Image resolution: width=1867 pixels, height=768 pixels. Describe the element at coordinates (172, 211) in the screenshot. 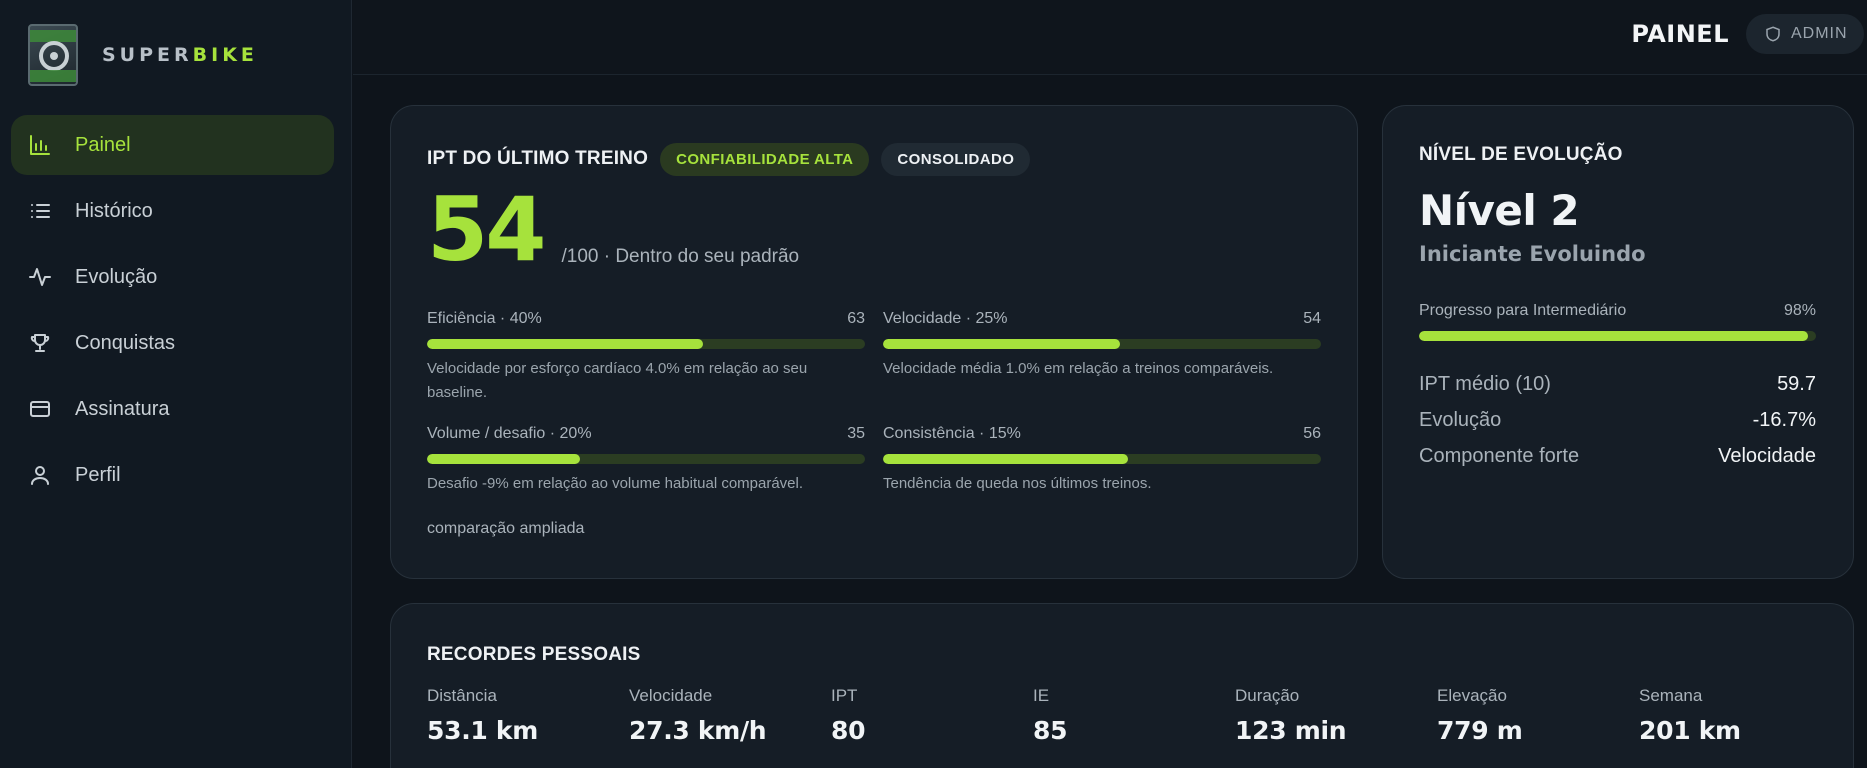

I see `sidebar-item-historico: Histórico` at that location.